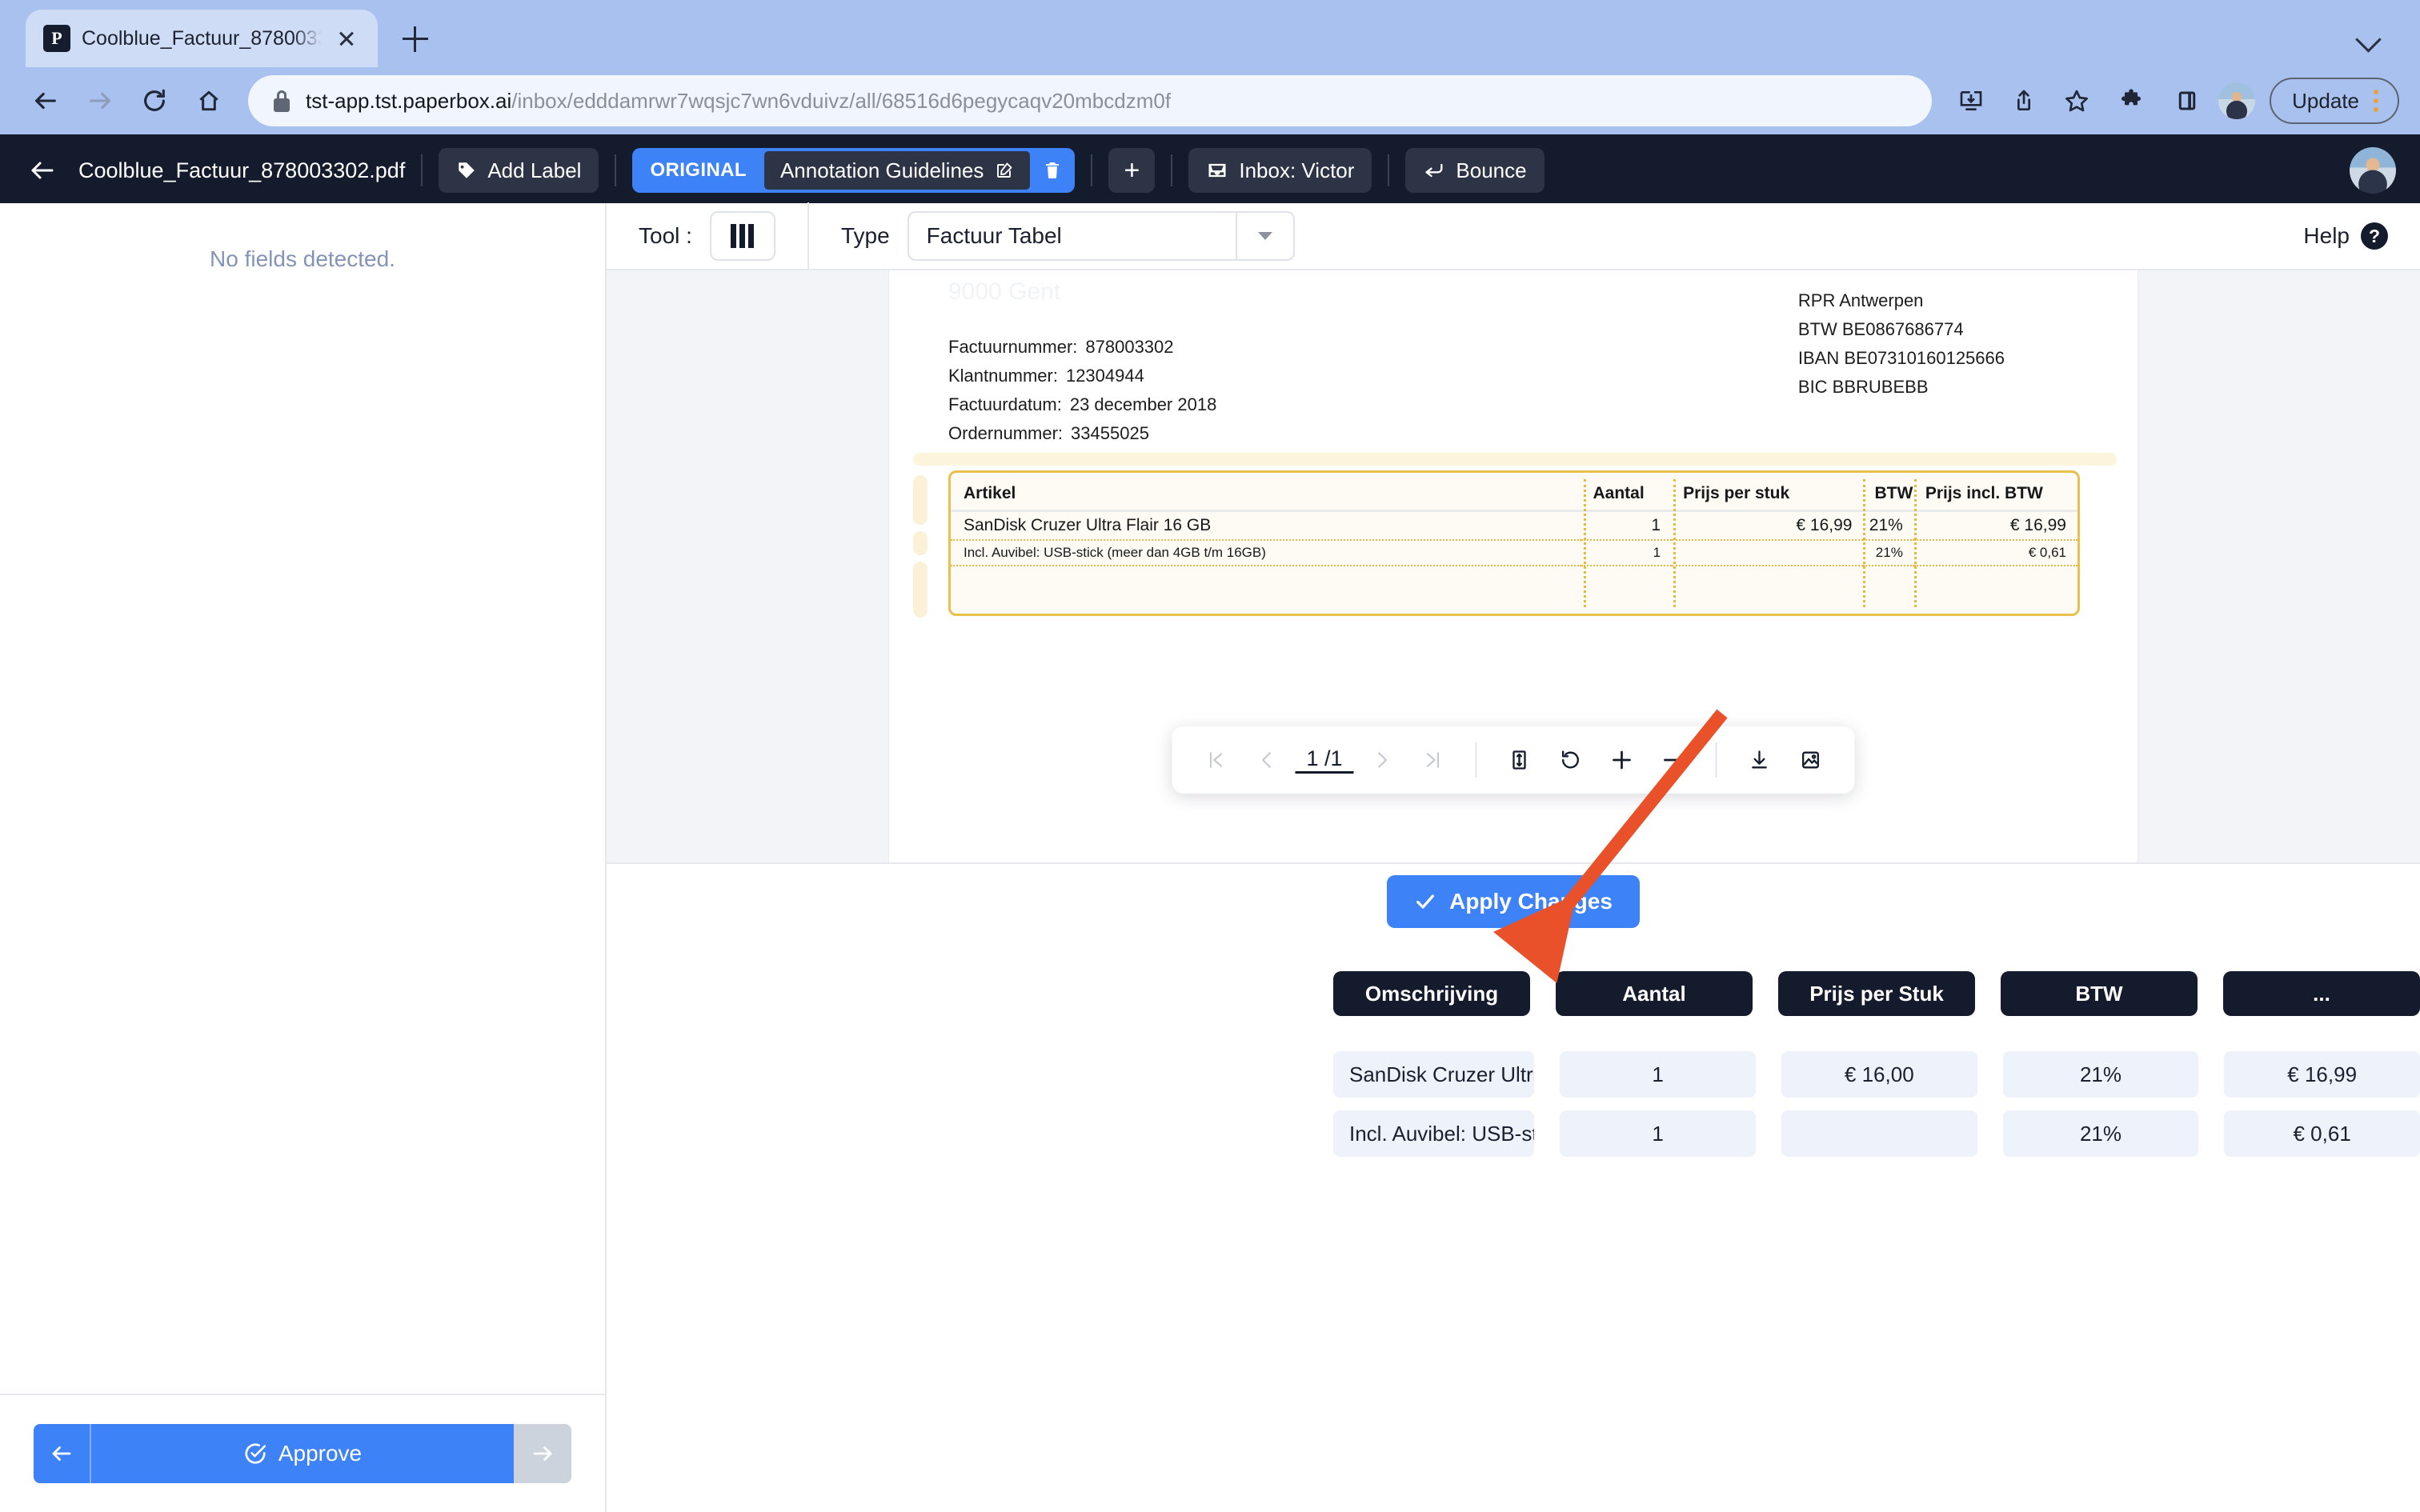 The image size is (2420, 1512). I want to click on th-prijs-incl: Prijs incl. BTW, so click(1995, 492).